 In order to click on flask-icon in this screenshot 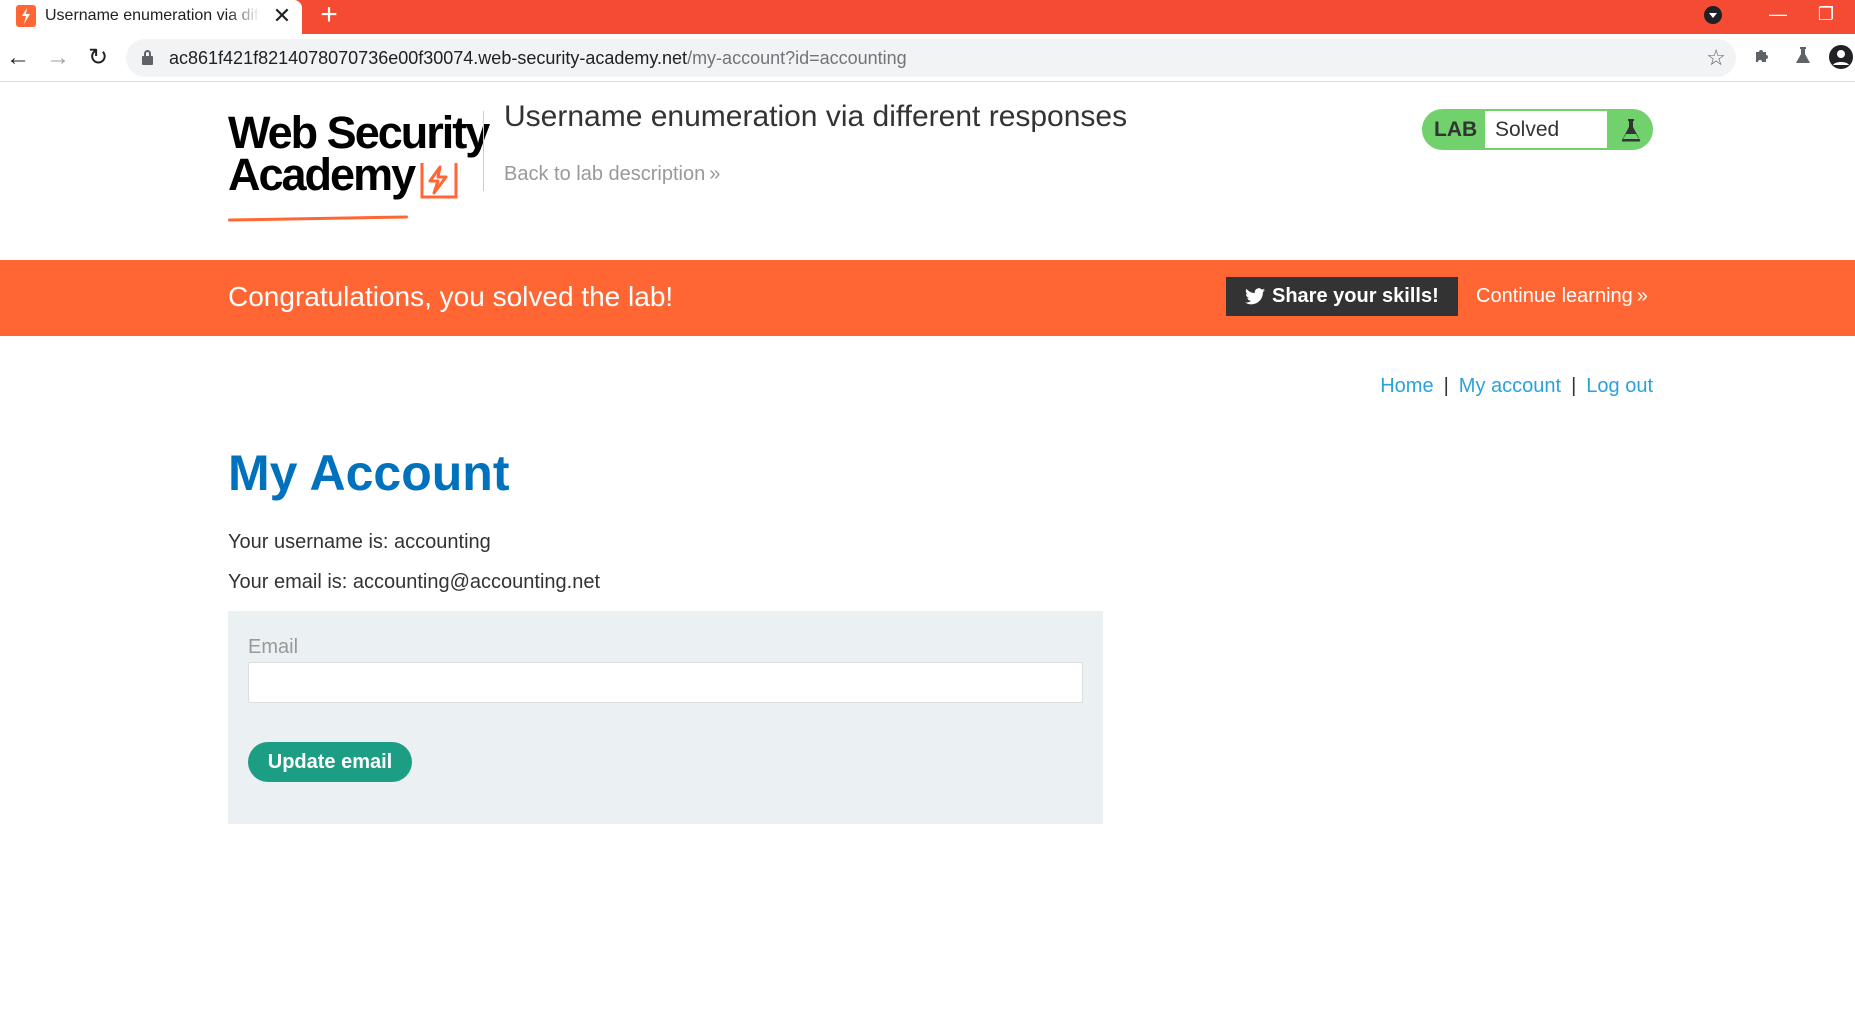, I will do `click(1631, 130)`.